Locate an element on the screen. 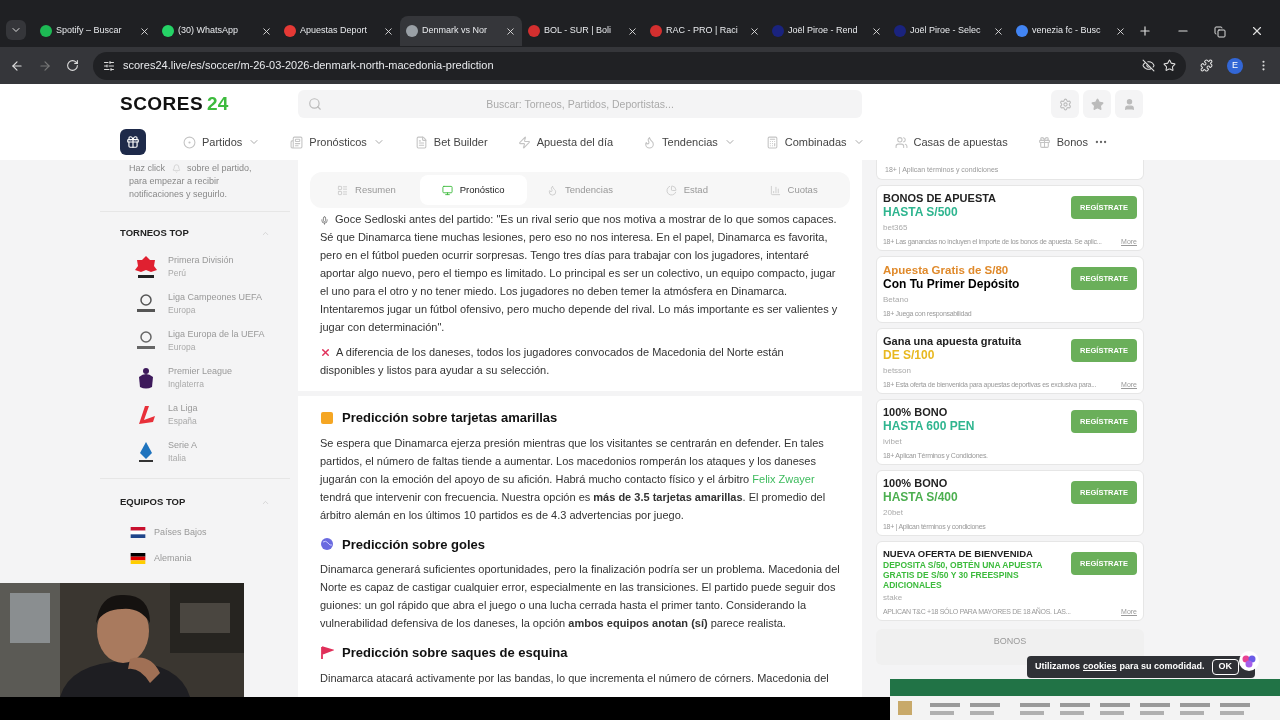  tab-title: Joël Piroe - Rend is located at coordinates (823, 31).